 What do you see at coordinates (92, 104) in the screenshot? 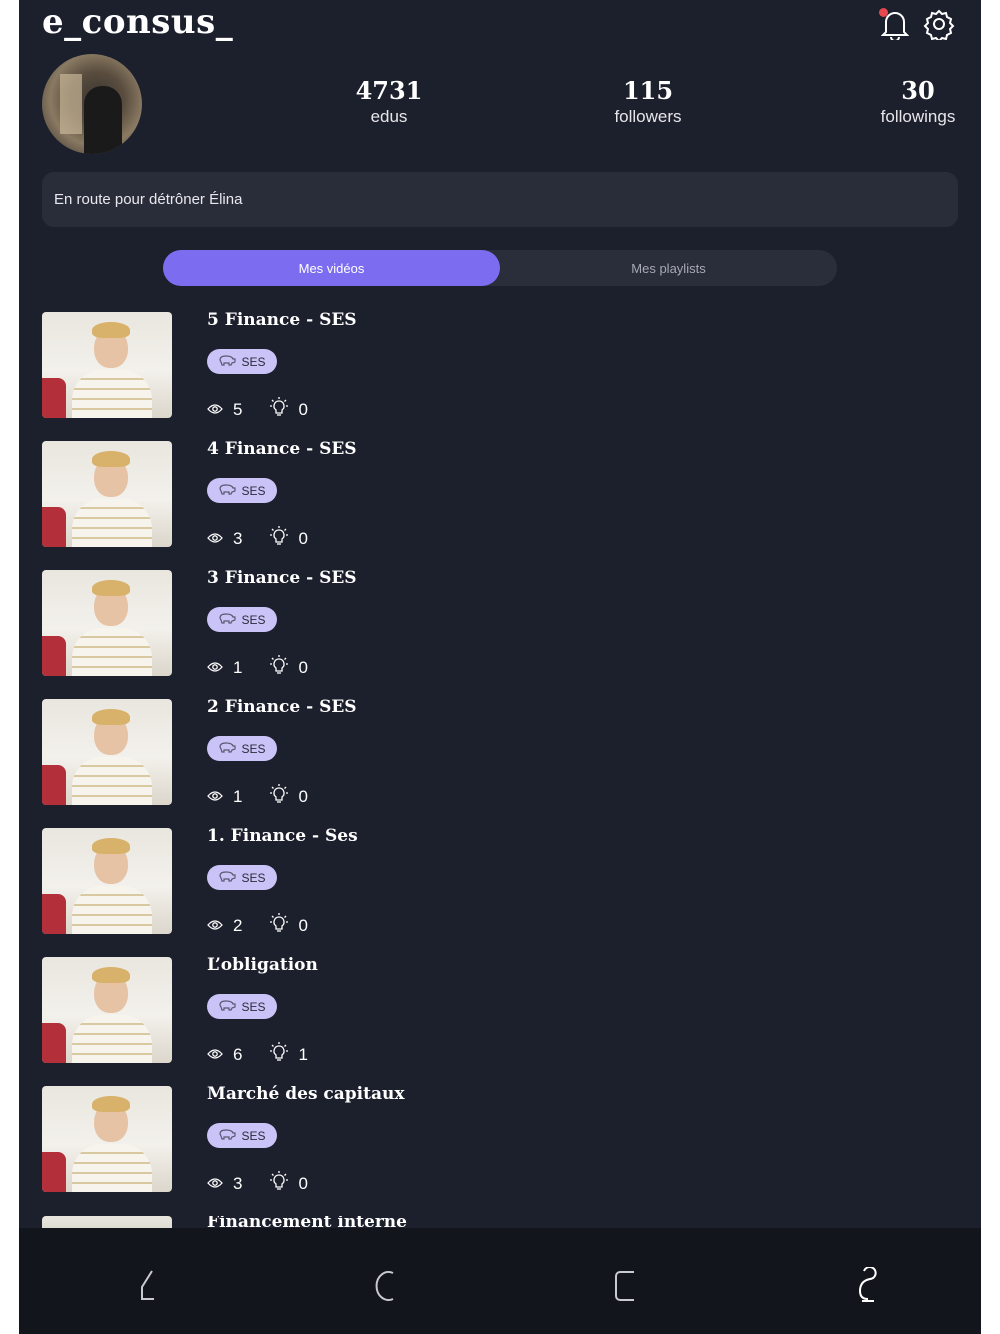
I see `avatar` at bounding box center [92, 104].